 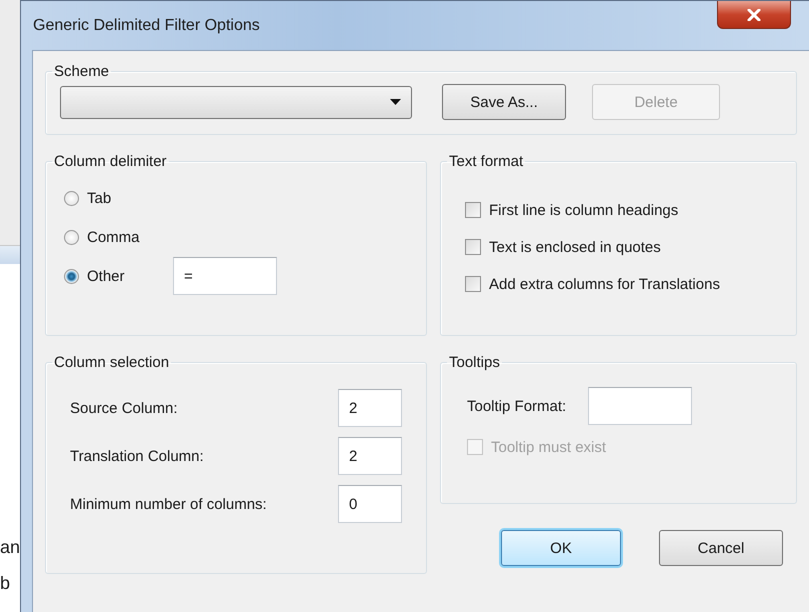 I want to click on close-button, so click(x=754, y=15).